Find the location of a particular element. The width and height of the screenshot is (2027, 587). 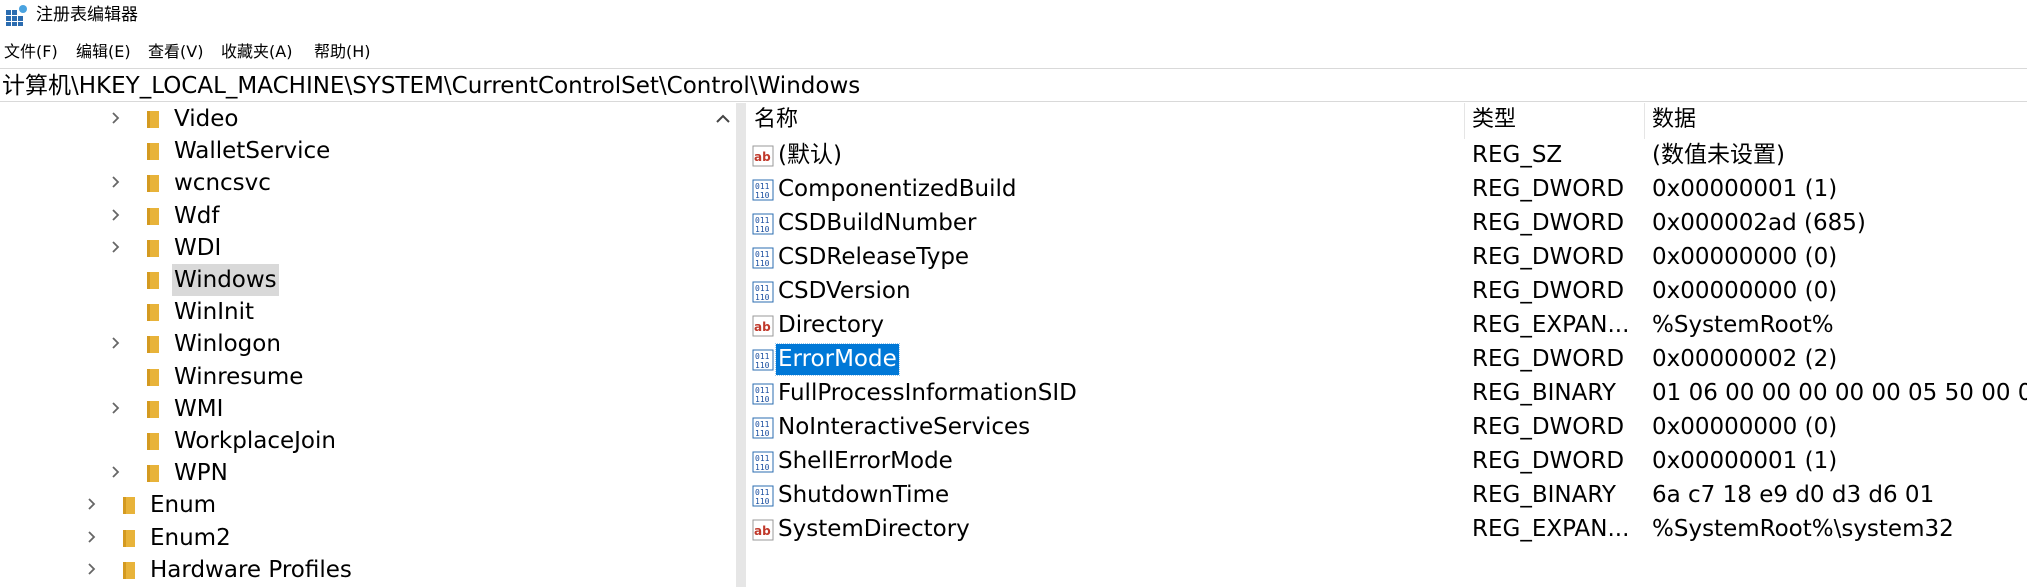

tree-item: wcncsvc is located at coordinates (355, 183).